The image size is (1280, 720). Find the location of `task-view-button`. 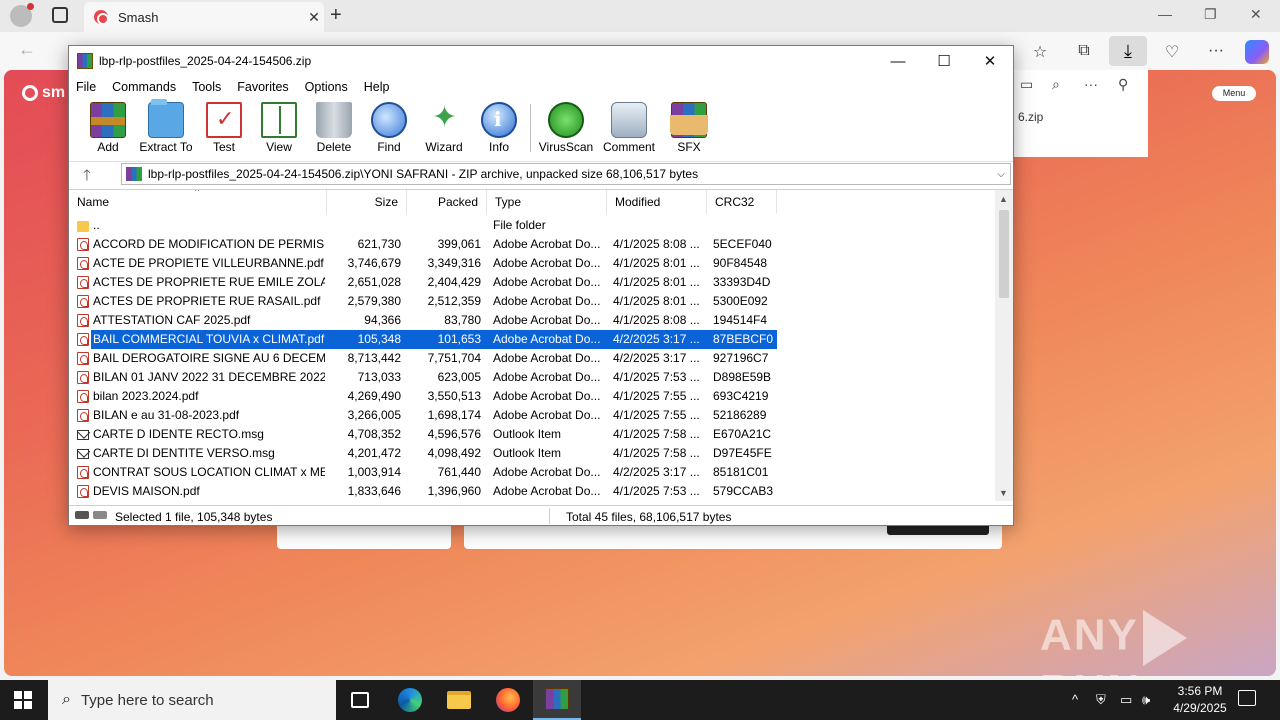

task-view-button is located at coordinates (360, 700).